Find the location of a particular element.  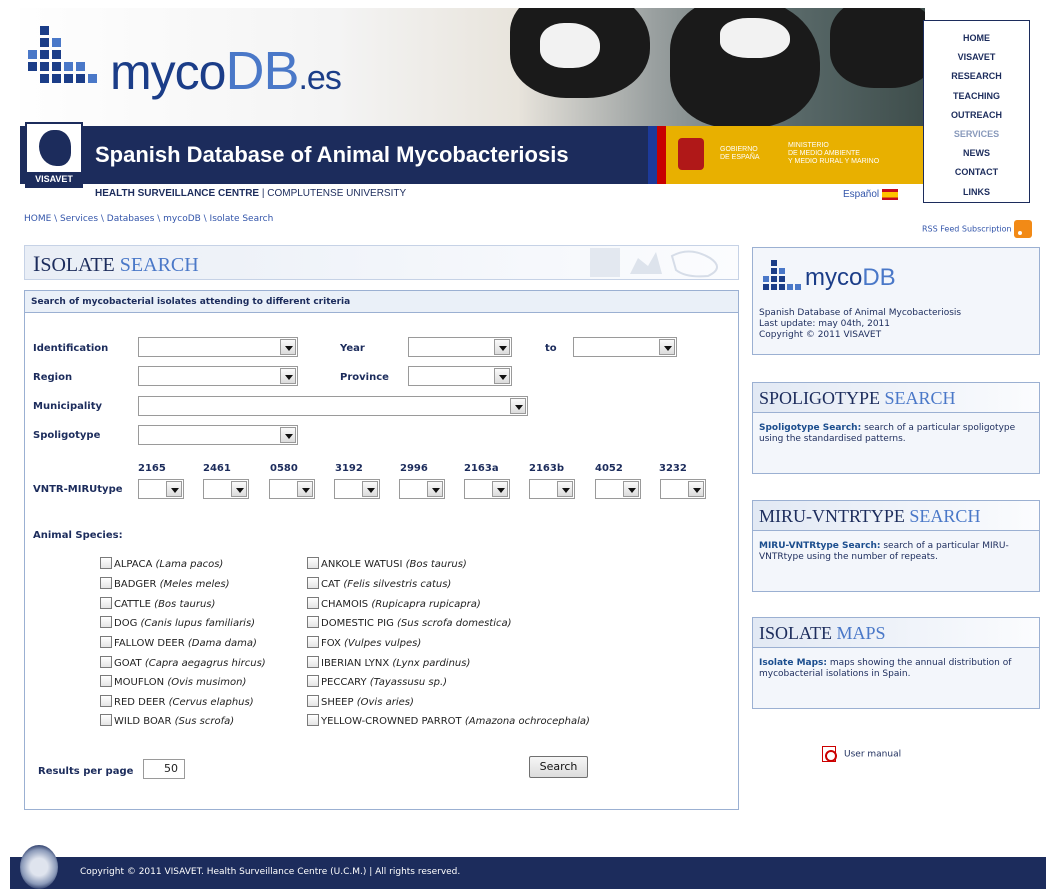

species-checkbox: DOG (Canis lupus familiaris) is located at coordinates (177, 622).